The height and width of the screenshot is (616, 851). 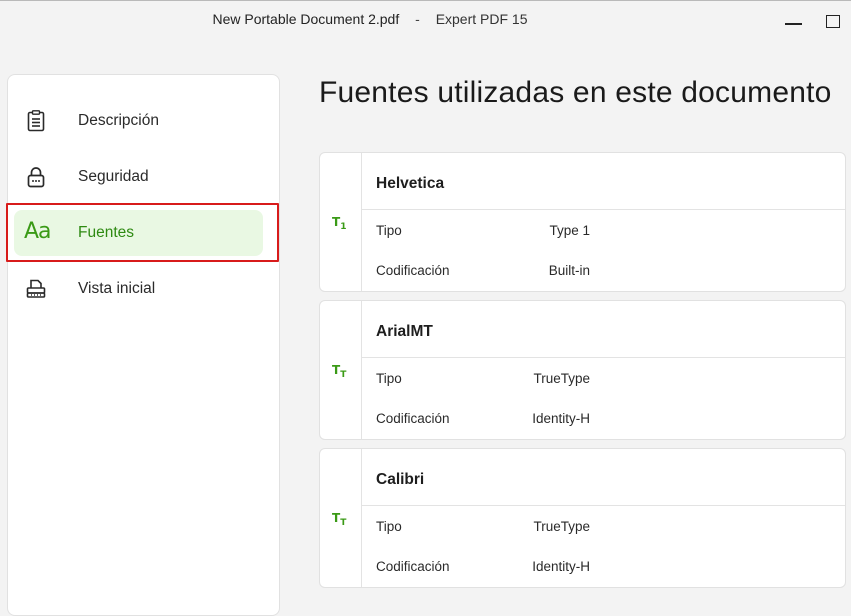 I want to click on sidebar-item-label: Fuentes, so click(x=106, y=232).